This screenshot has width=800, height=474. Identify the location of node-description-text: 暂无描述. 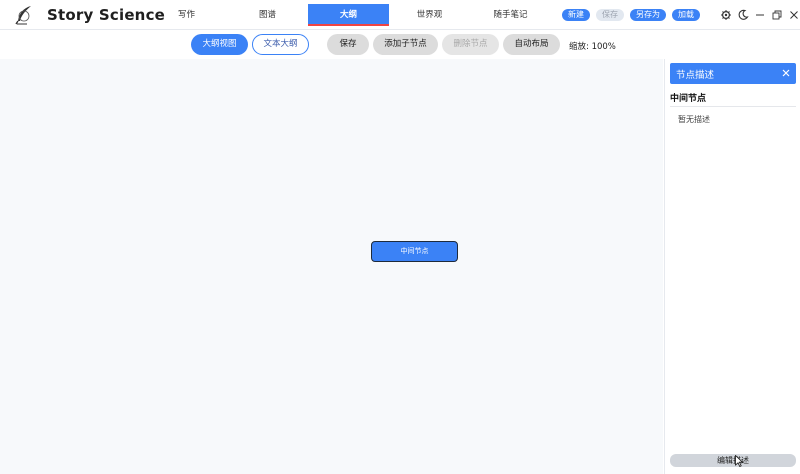
(694, 119).